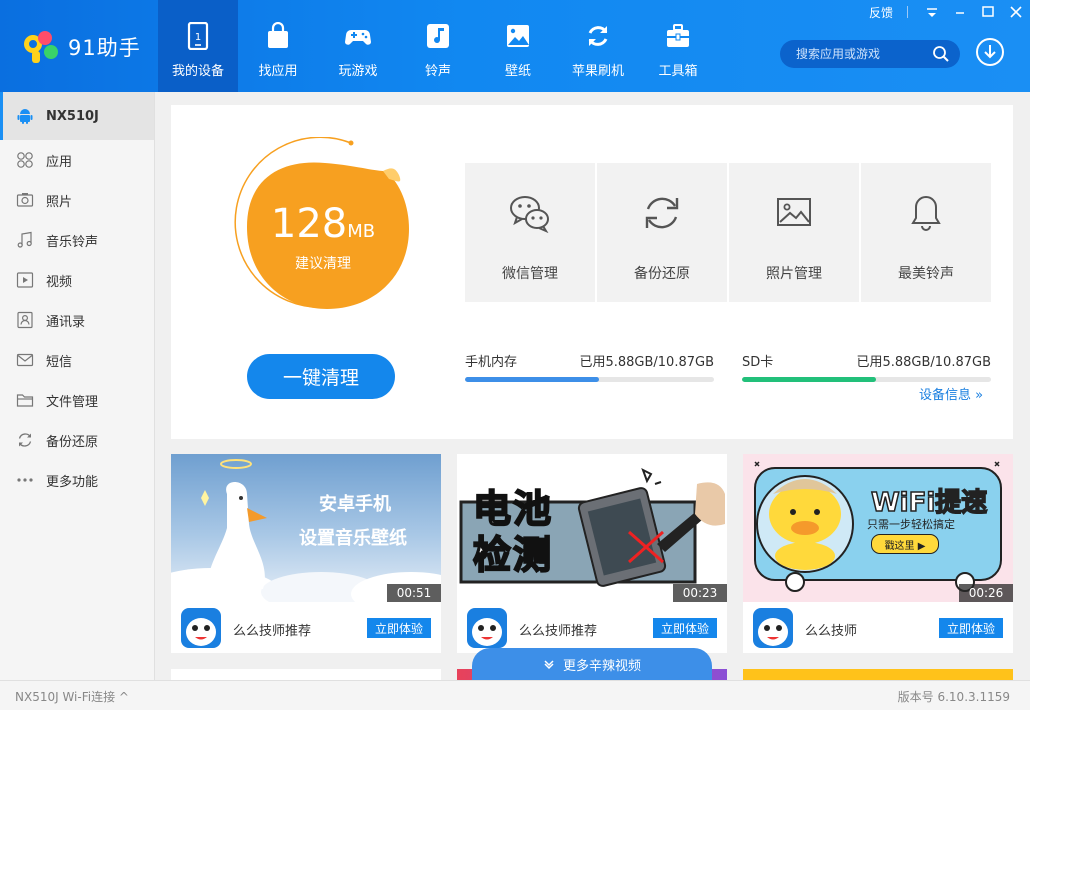 The height and width of the screenshot is (896, 1080). Describe the element at coordinates (437, 71) in the screenshot. I see `nav-label: 铃声` at that location.